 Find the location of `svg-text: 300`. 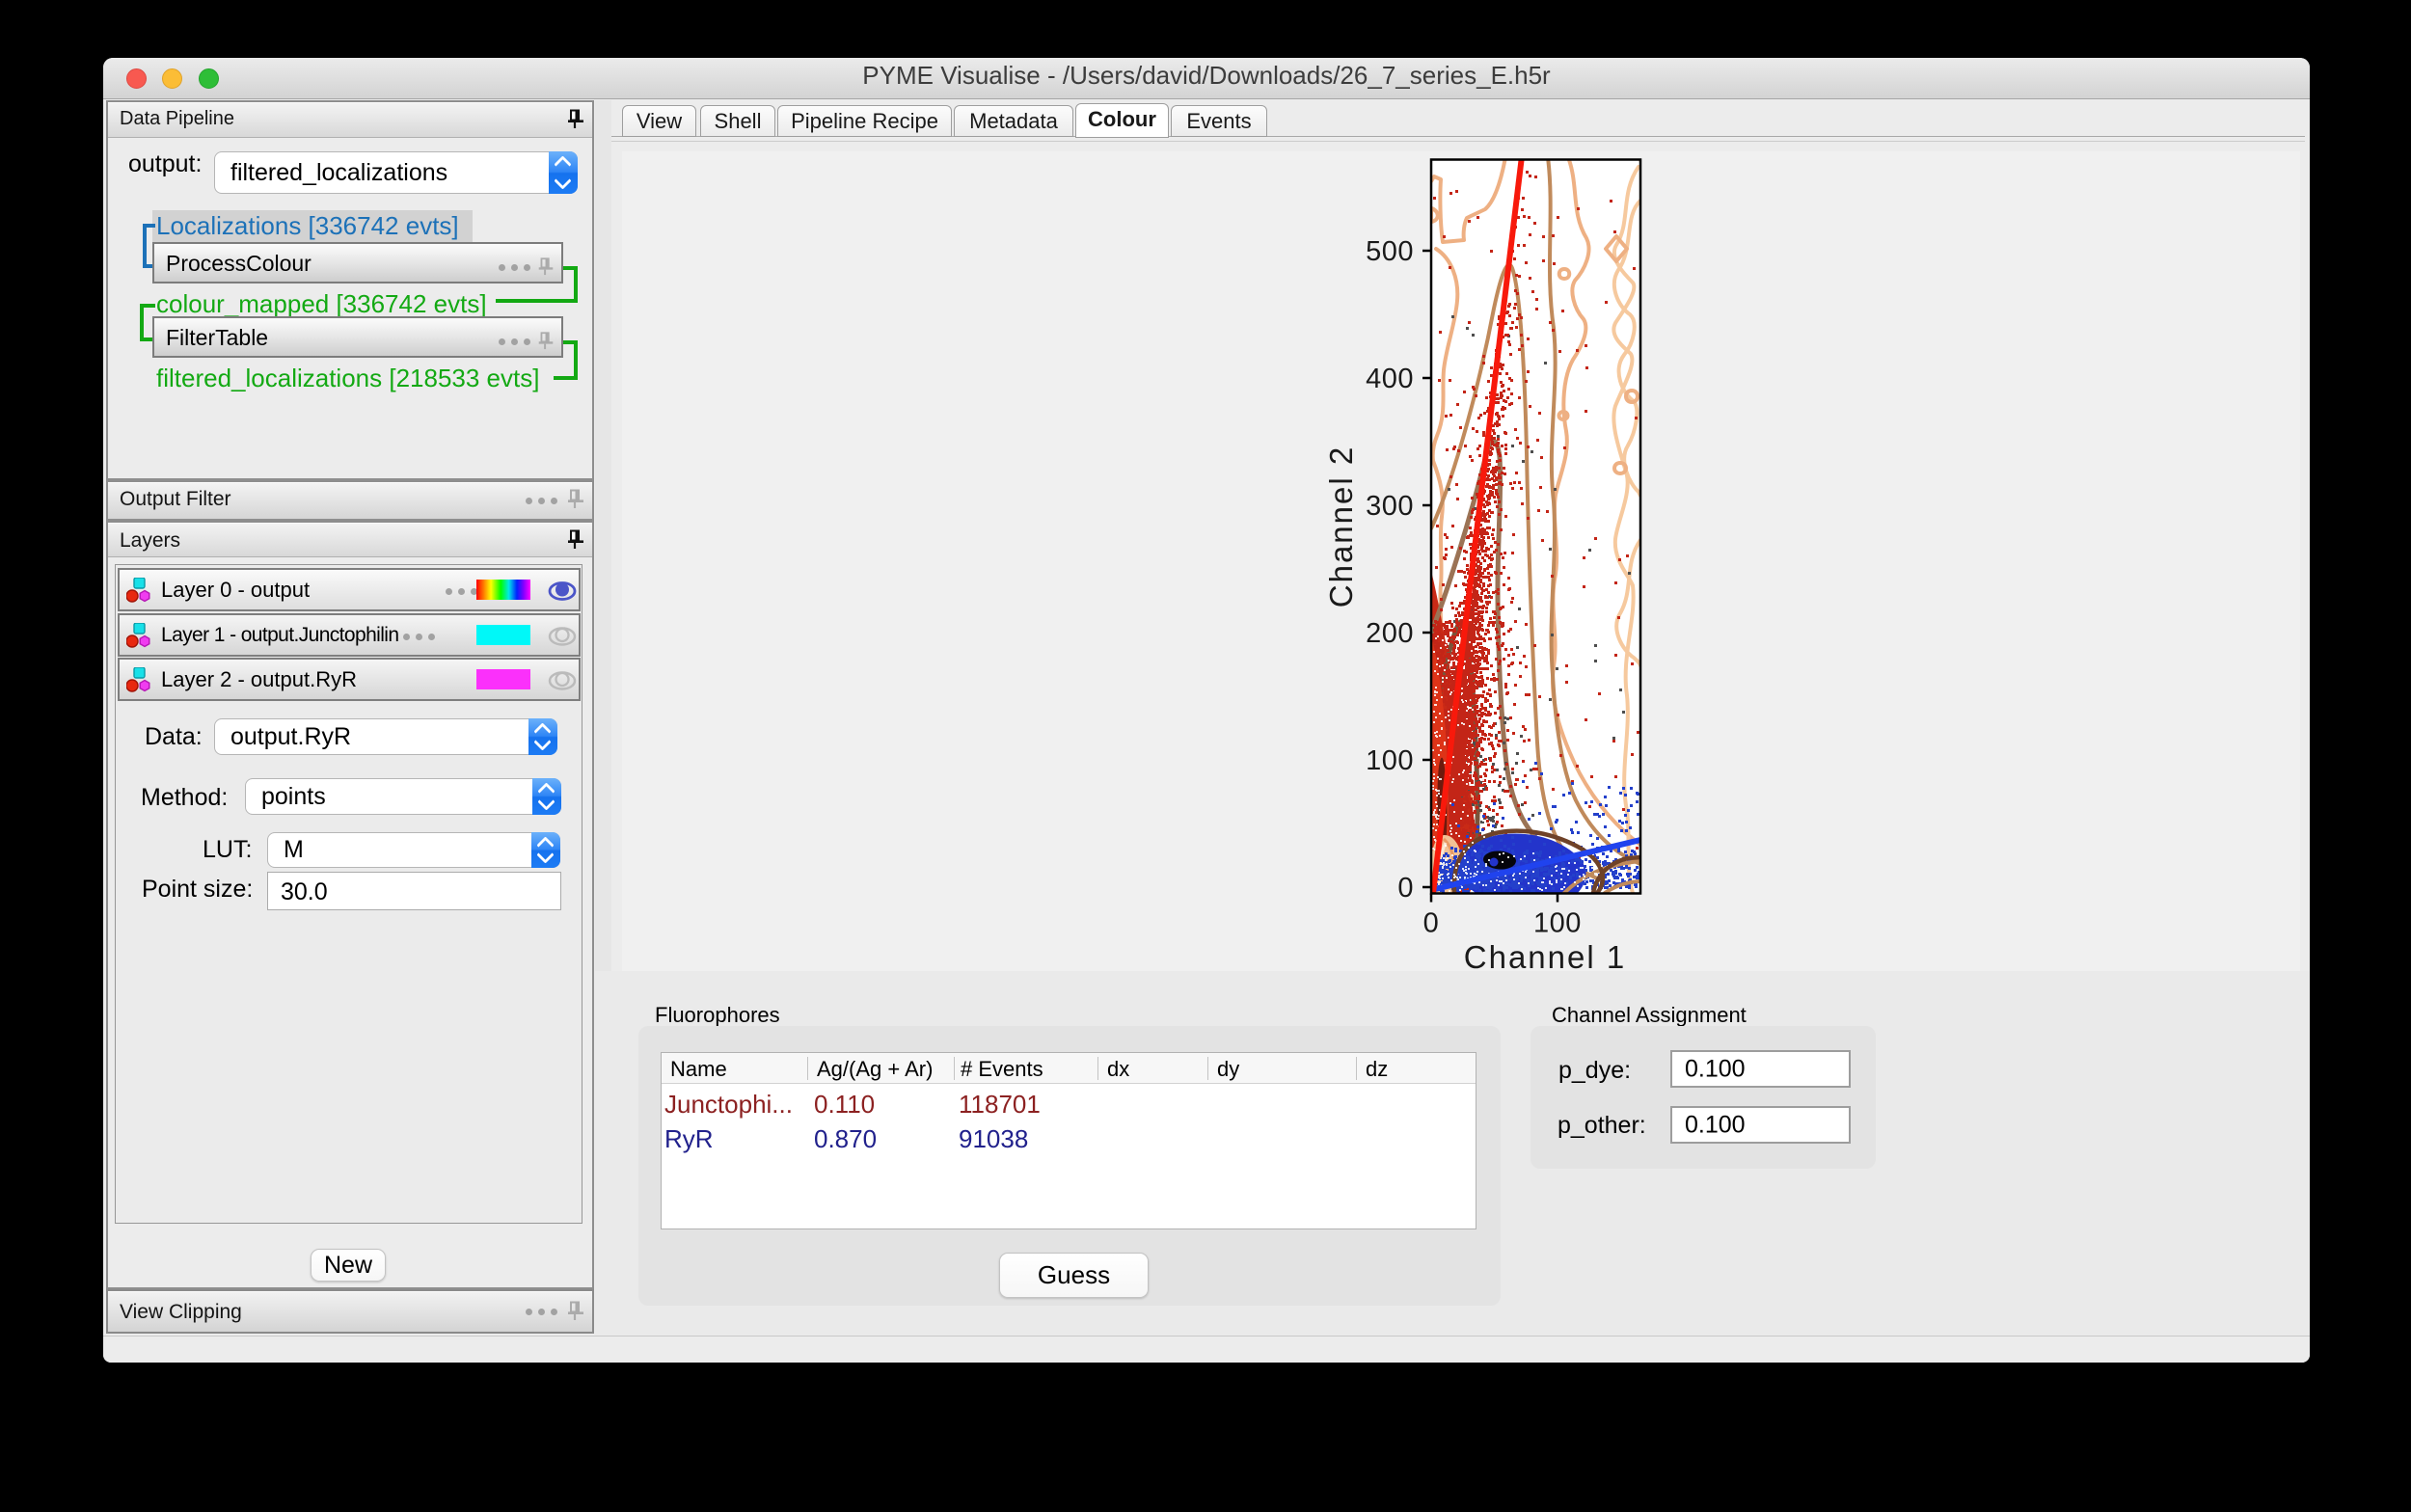

svg-text: 300 is located at coordinates (1390, 506).